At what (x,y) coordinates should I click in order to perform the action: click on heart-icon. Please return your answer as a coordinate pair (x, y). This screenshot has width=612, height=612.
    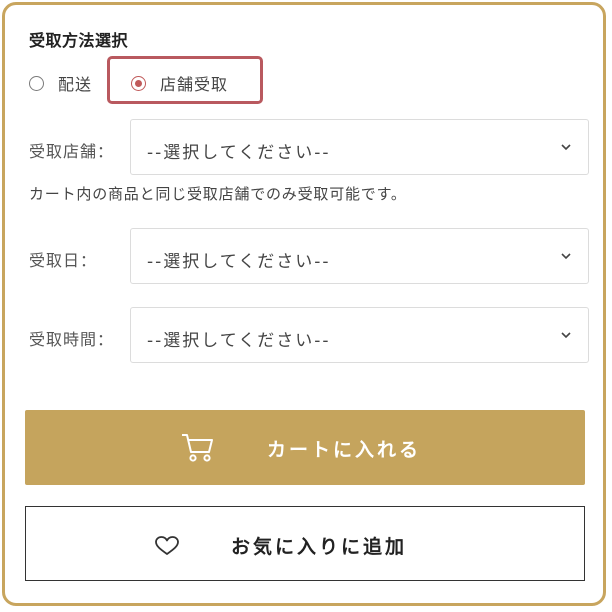
    Looking at the image, I should click on (167, 545).